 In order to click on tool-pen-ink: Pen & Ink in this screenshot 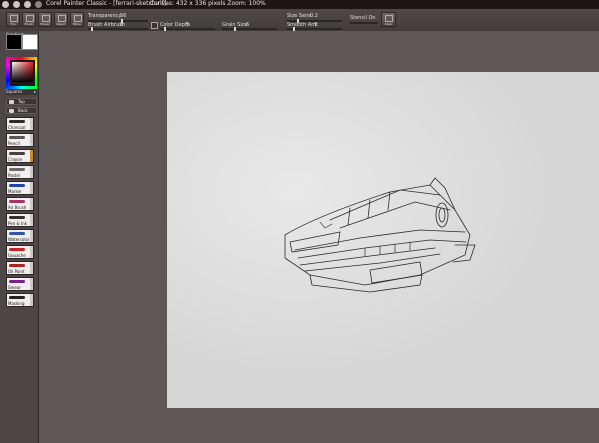, I will do `click(20, 220)`.